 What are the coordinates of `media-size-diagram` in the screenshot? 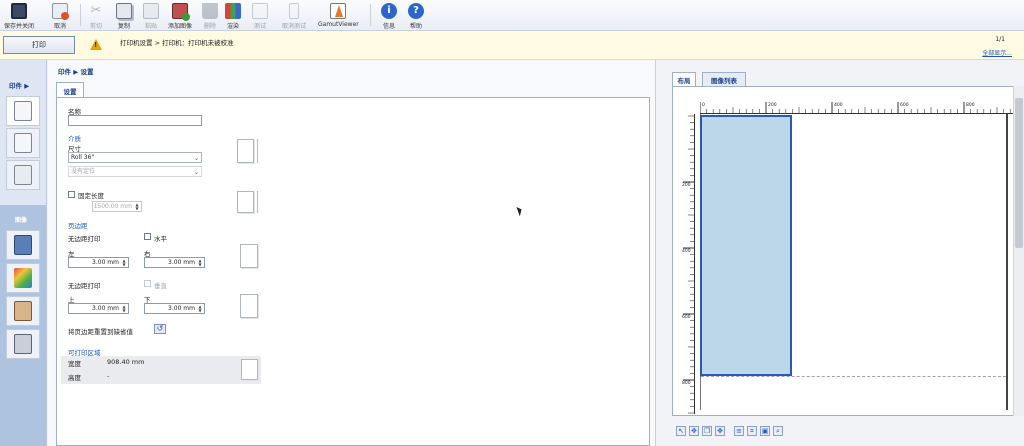 It's located at (245, 151).